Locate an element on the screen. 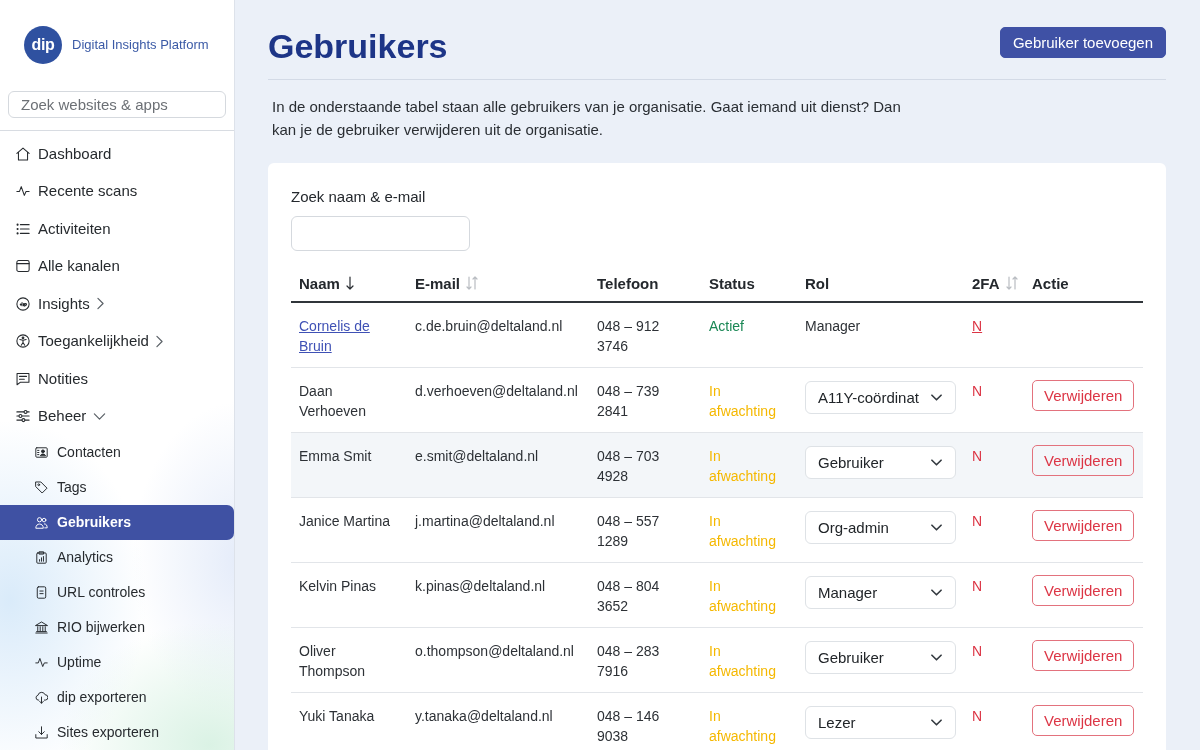 Image resolution: width=1200 pixels, height=750 pixels. table-cell: Janice Martina is located at coordinates (349, 530).